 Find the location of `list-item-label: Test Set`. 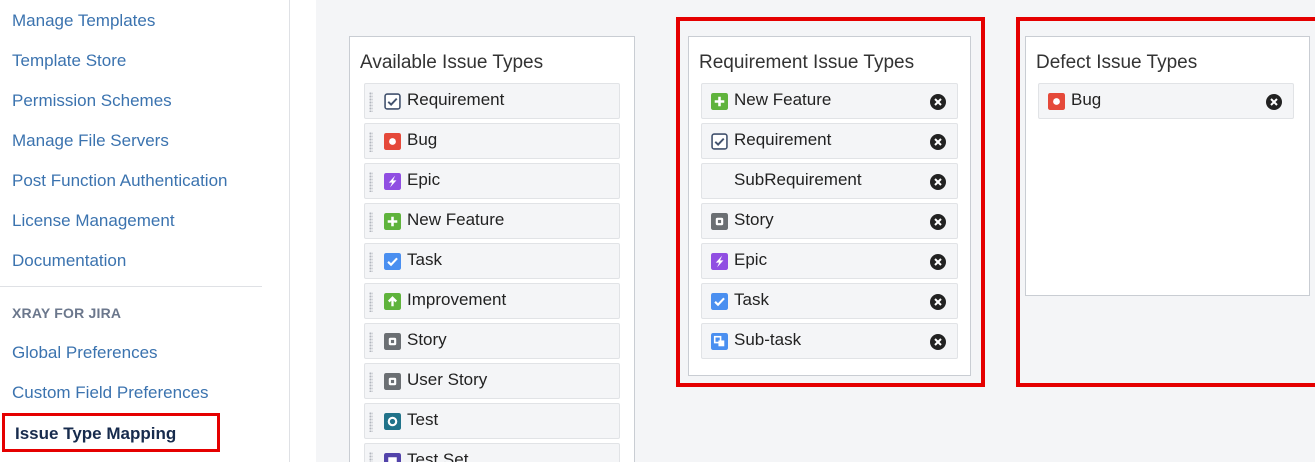

list-item-label: Test Set is located at coordinates (438, 456).